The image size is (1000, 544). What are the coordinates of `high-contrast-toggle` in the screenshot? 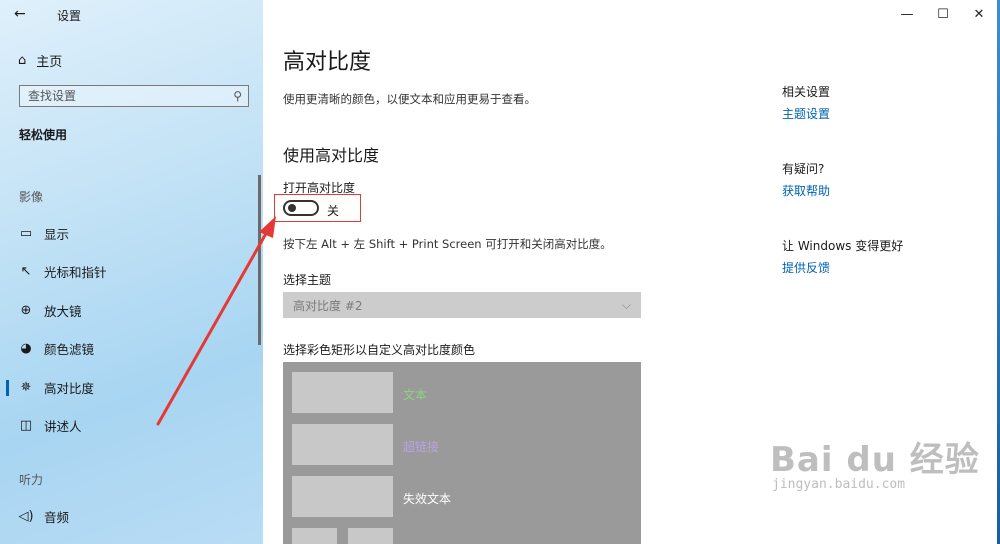 It's located at (301, 208).